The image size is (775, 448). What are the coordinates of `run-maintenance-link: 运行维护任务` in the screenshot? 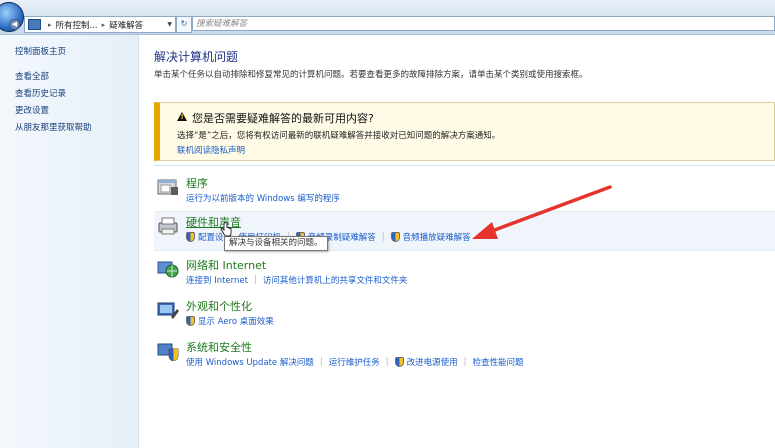 It's located at (354, 362).